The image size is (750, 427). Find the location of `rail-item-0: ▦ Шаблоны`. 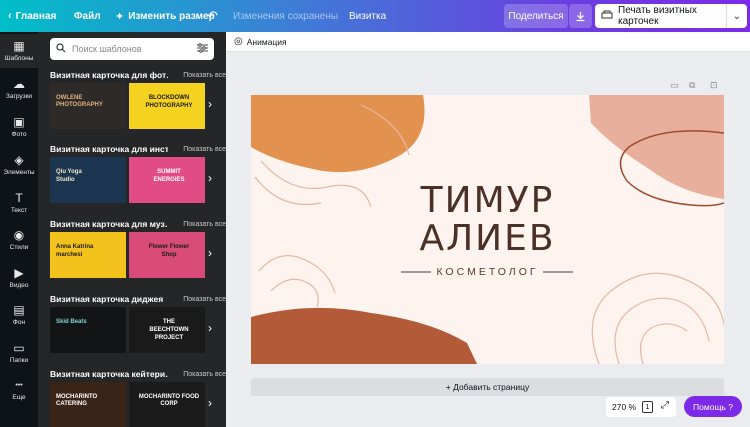

rail-item-0: ▦ Шаблоны is located at coordinates (19, 51).